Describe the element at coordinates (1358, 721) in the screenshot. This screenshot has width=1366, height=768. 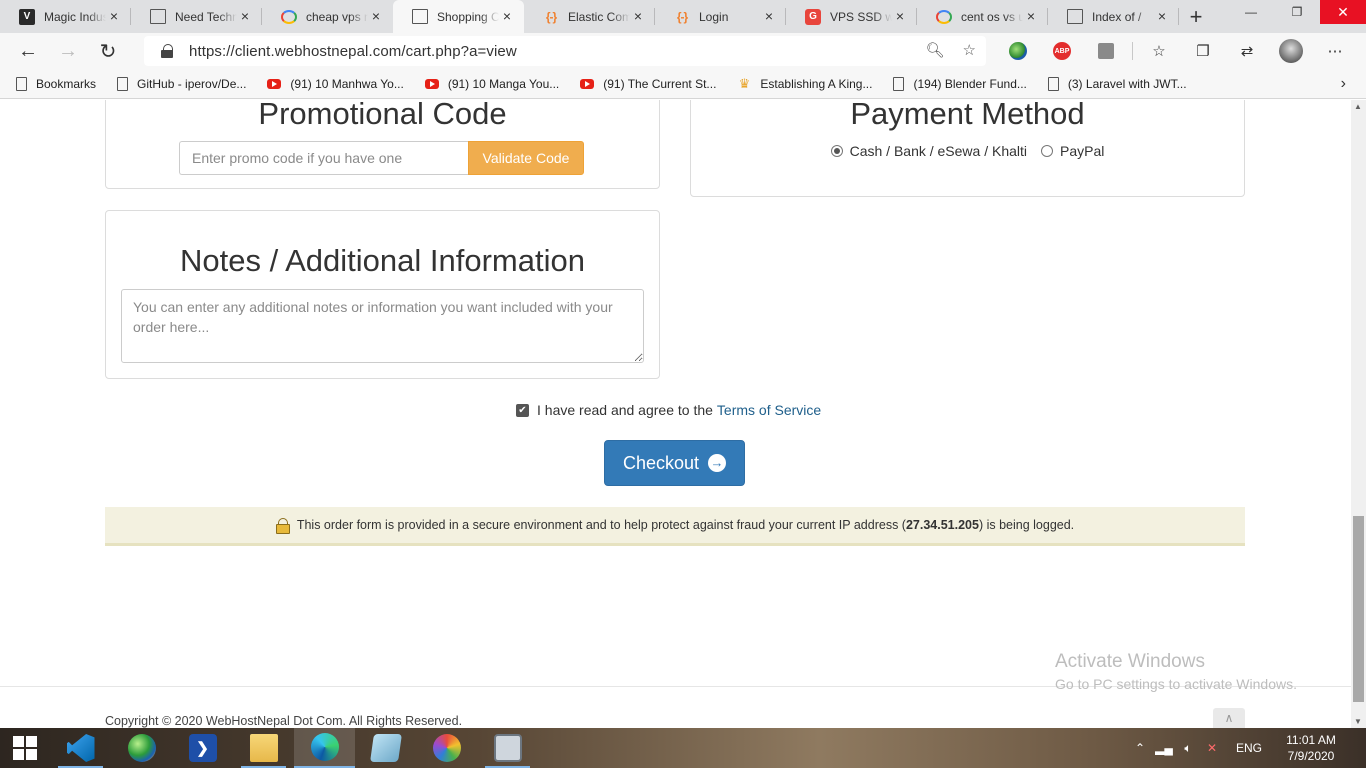
I see `scroll-down-icon: ▼` at that location.